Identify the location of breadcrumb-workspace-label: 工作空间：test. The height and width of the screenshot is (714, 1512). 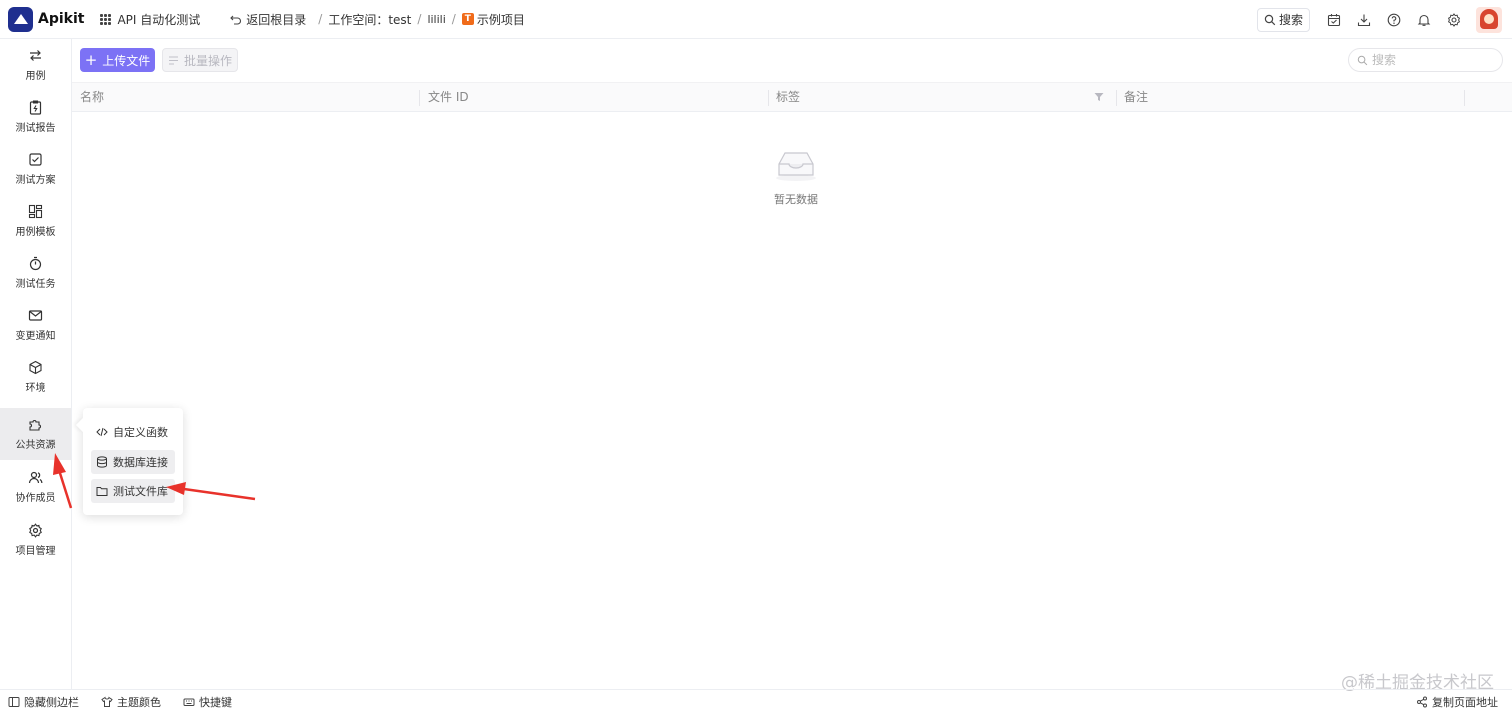
(370, 19).